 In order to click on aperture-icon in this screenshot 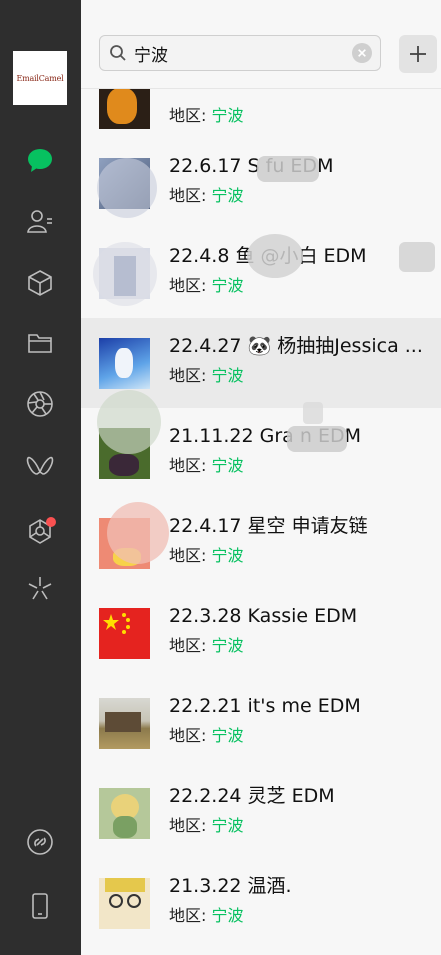, I will do `click(40, 404)`.